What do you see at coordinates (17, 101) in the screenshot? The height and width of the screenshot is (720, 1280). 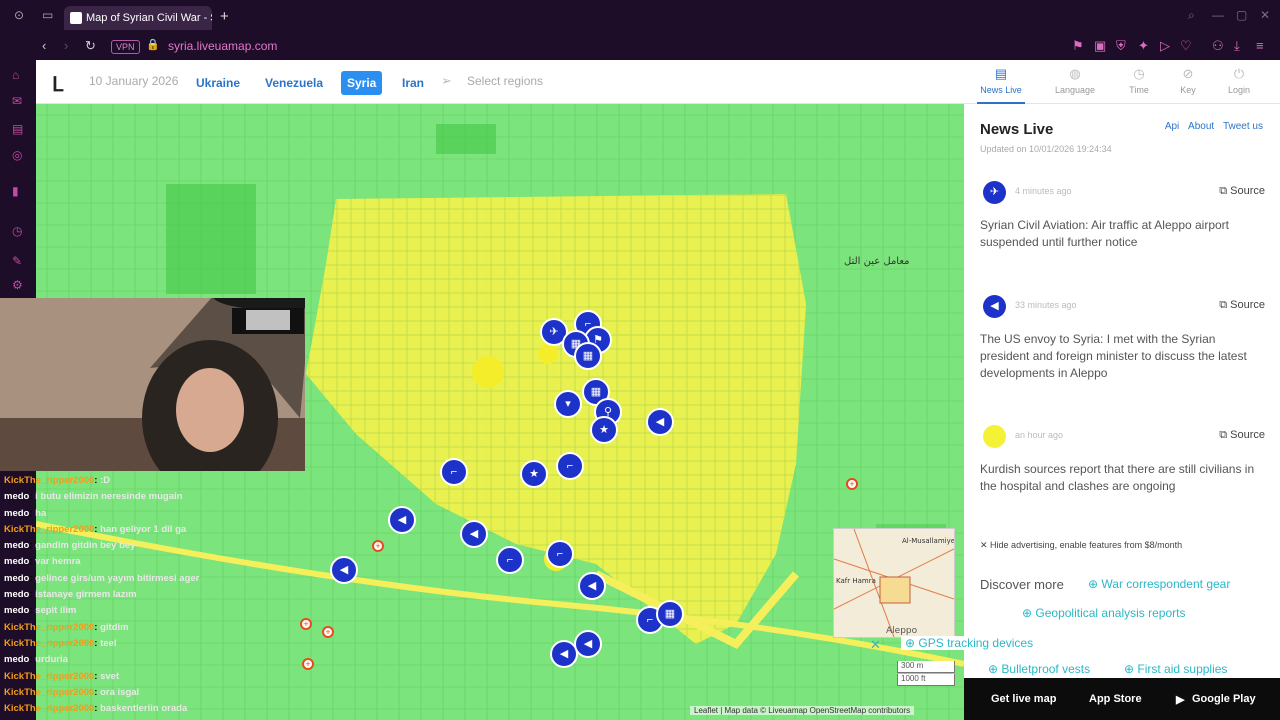 I see `messenger-icon: ✉` at bounding box center [17, 101].